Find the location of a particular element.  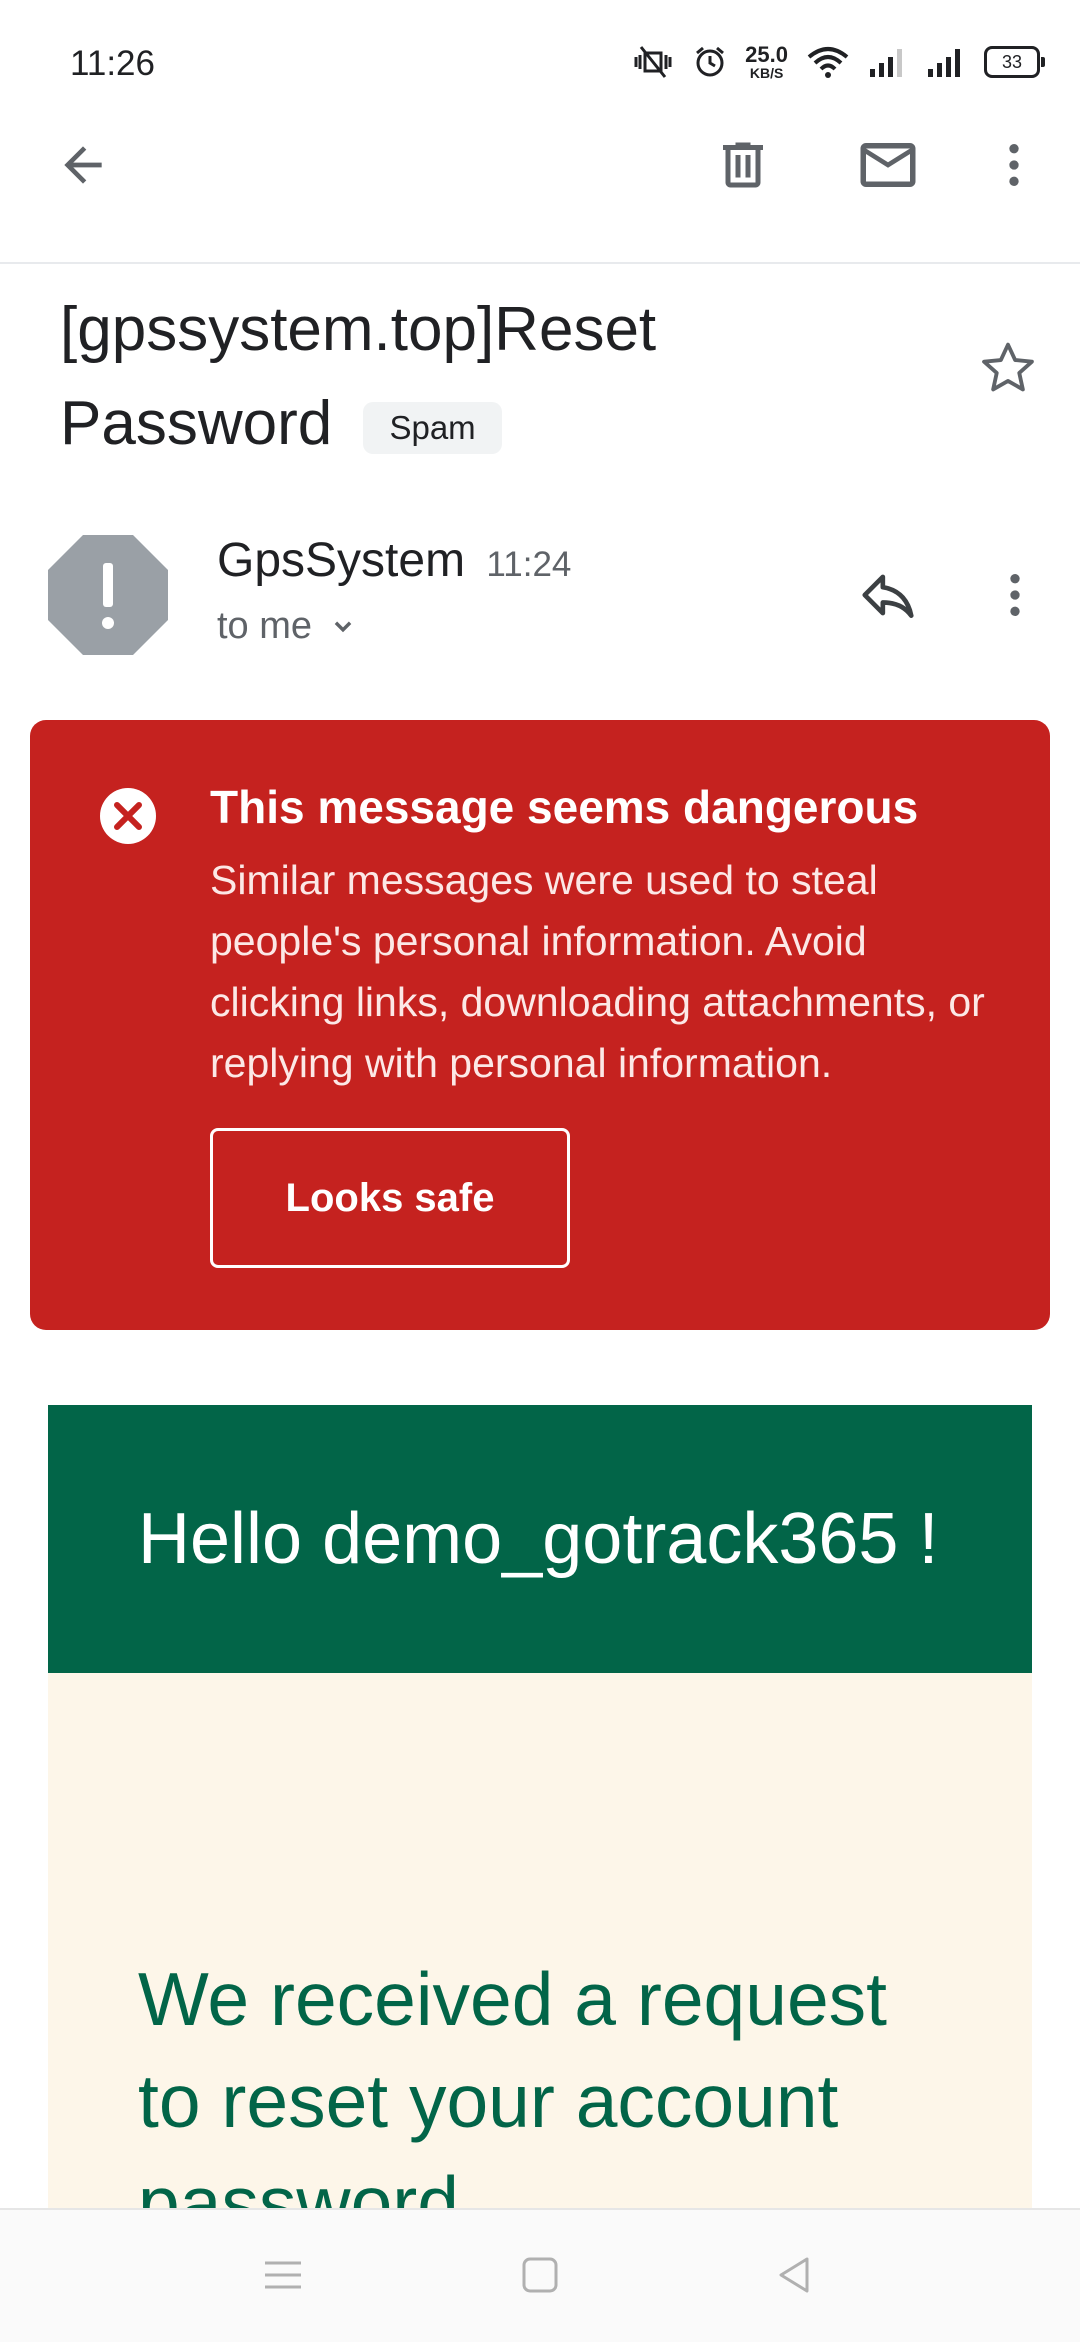

warning-octagon-icon is located at coordinates (108, 595).